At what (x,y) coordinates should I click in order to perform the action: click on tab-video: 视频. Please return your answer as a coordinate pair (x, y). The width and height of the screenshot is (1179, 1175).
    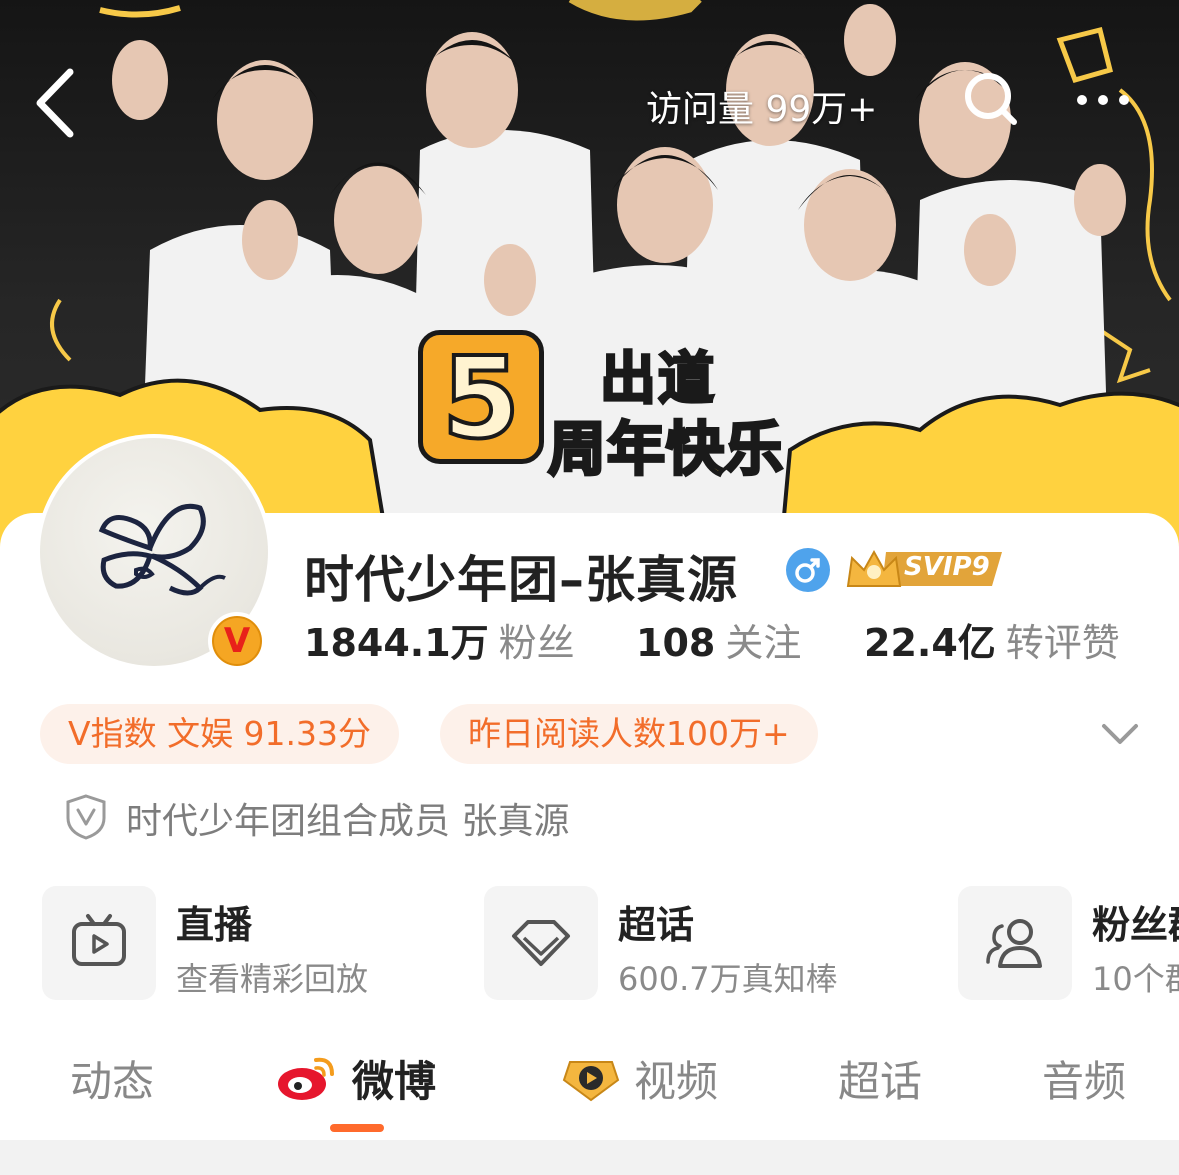
    Looking at the image, I should click on (676, 1078).